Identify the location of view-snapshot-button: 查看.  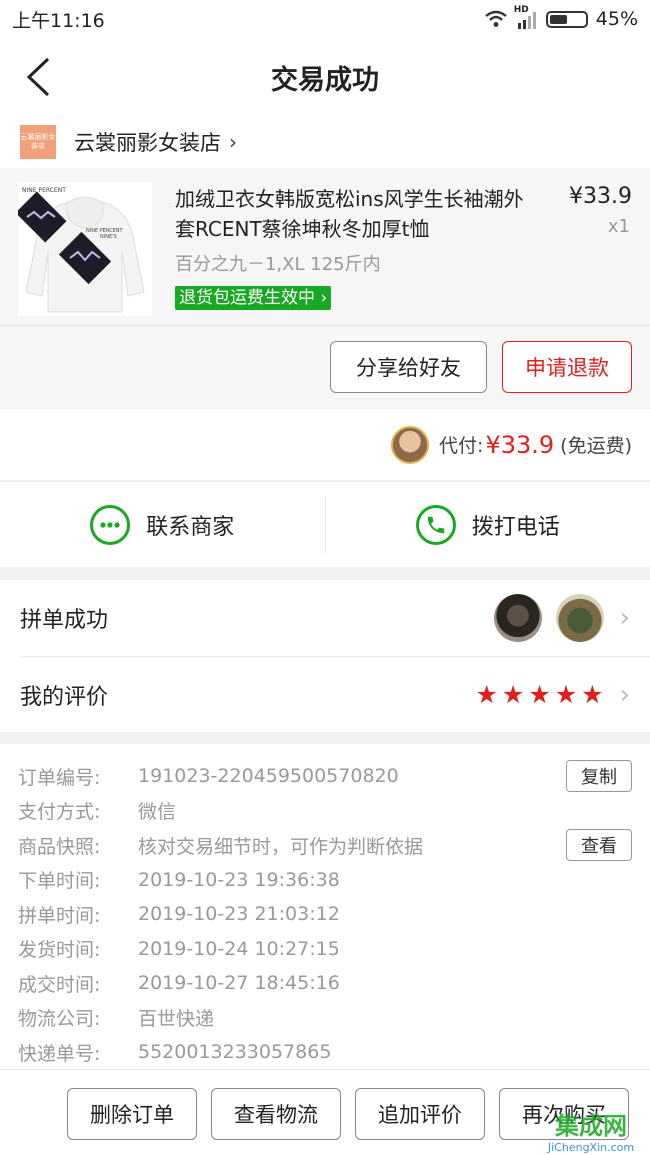
(599, 845).